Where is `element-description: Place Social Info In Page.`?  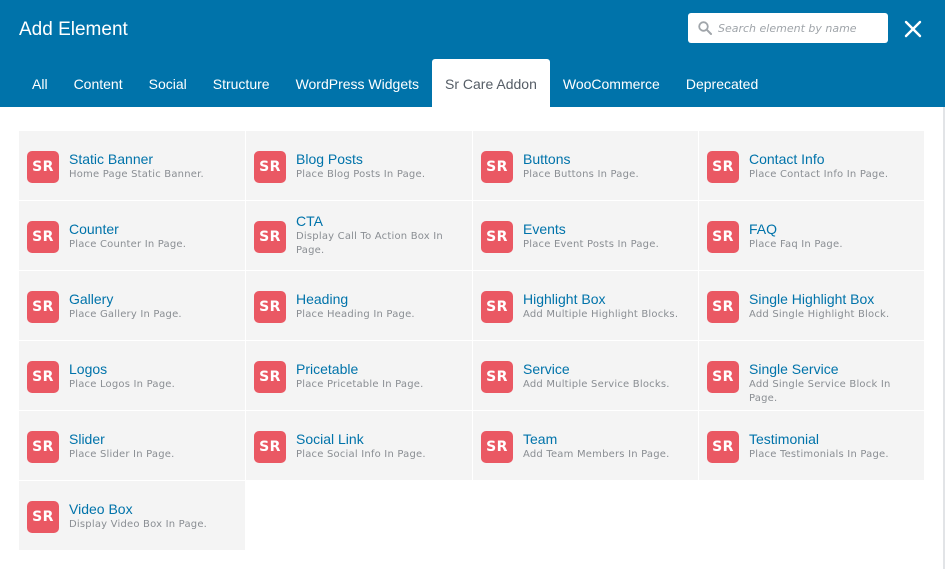
element-description: Place Social Info In Page. is located at coordinates (361, 454).